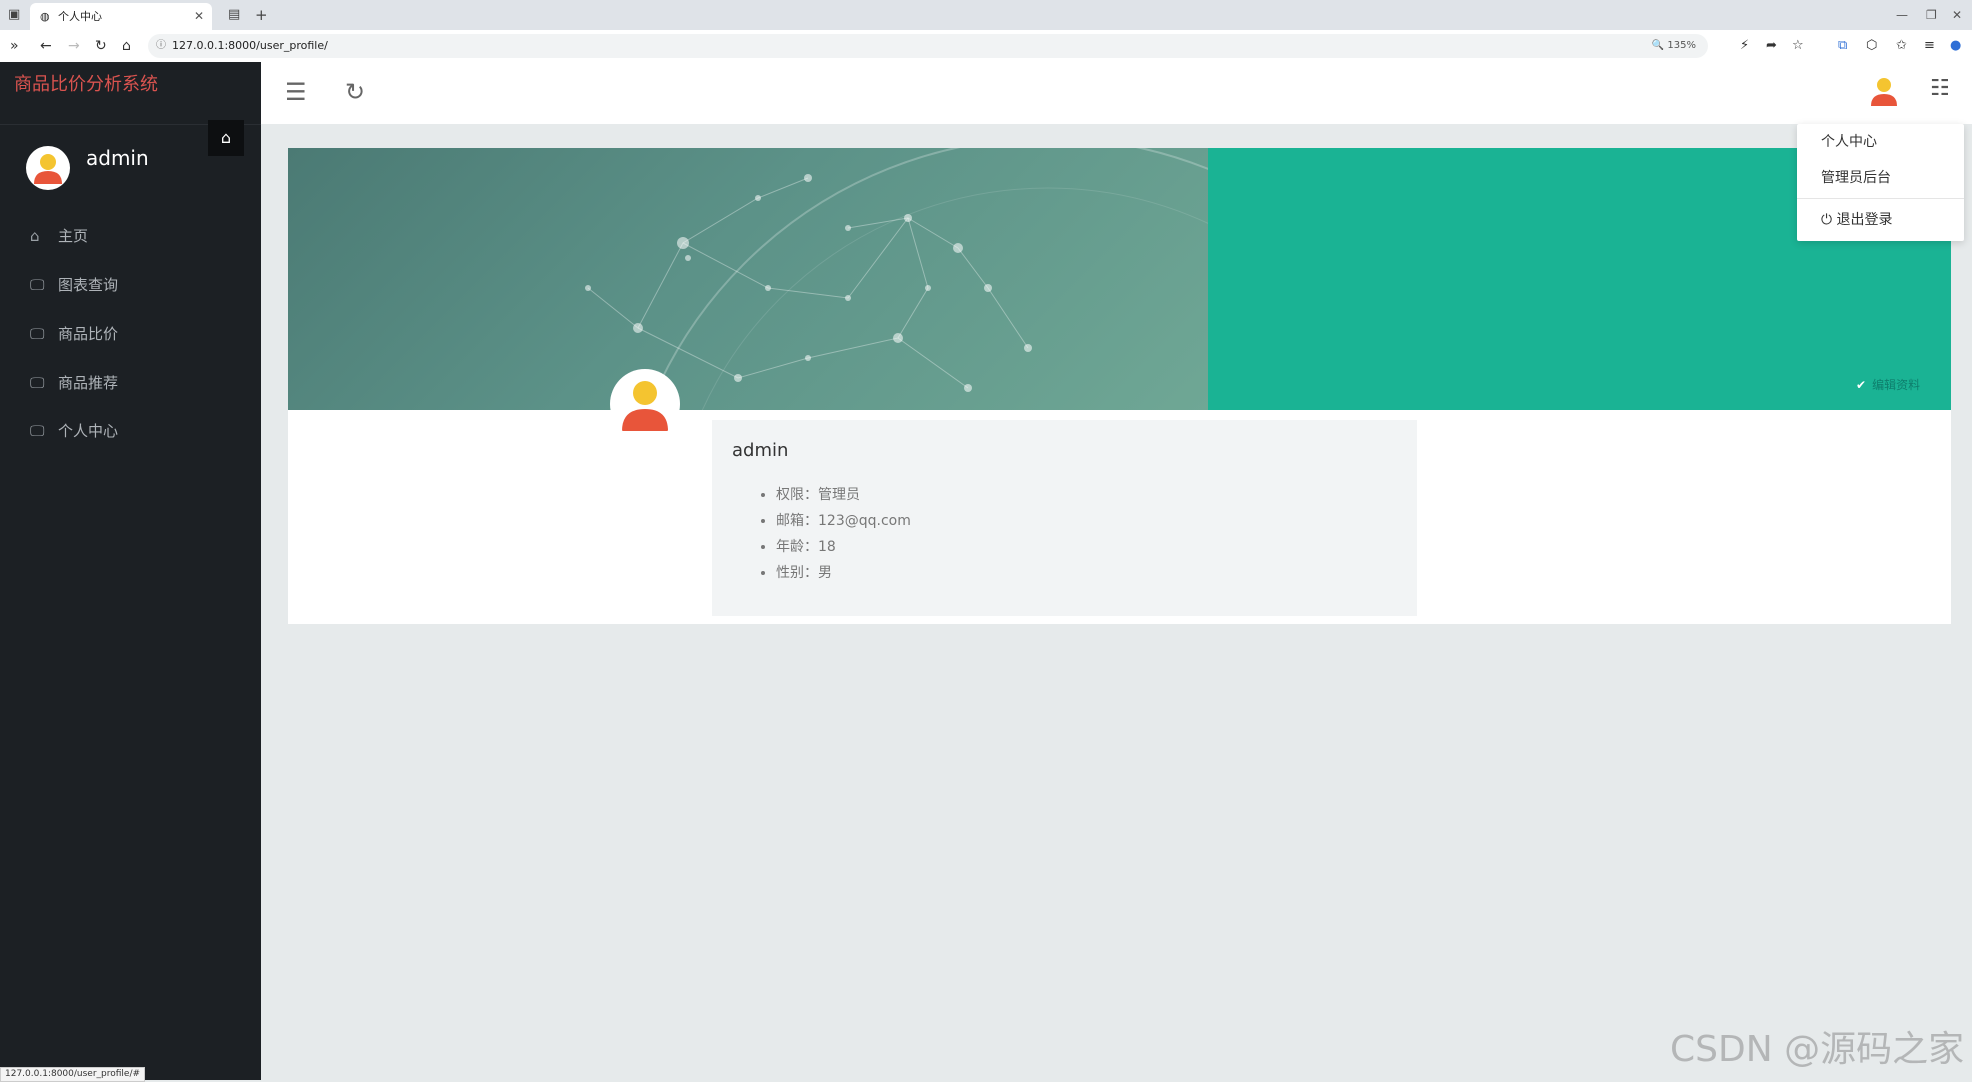 This screenshot has width=1972, height=1082. I want to click on tab-title: 个人中心, so click(80, 16).